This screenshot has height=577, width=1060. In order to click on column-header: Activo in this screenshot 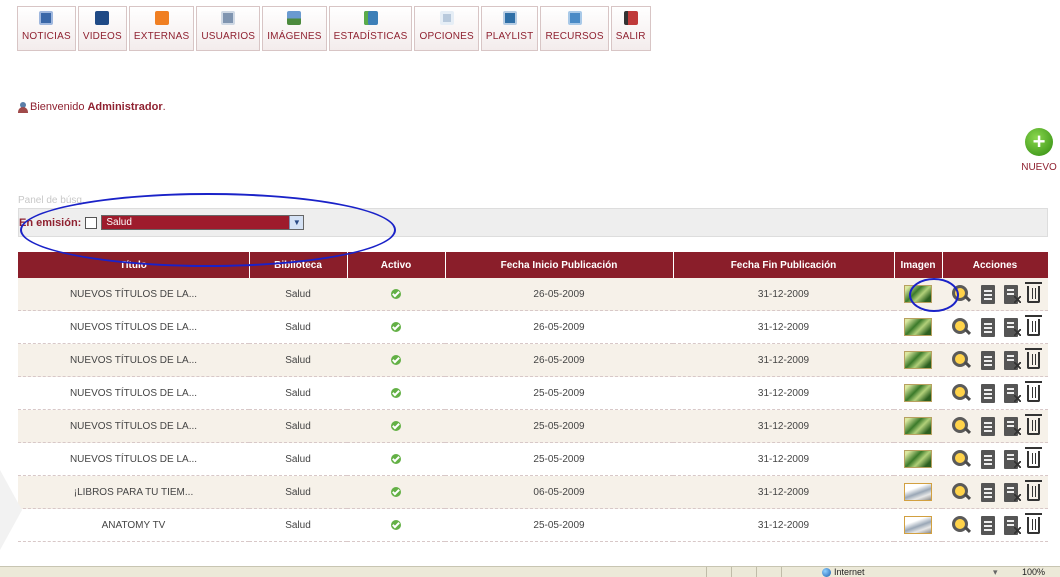, I will do `click(396, 265)`.